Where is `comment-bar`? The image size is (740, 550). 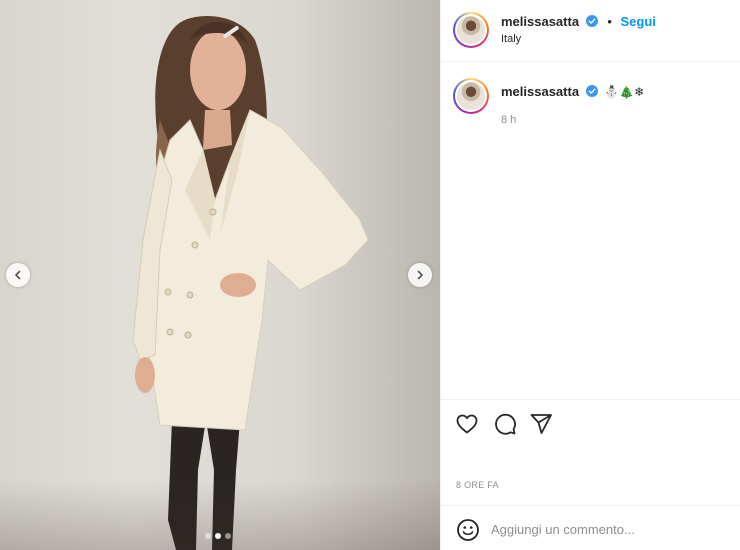 comment-bar is located at coordinates (590, 527).